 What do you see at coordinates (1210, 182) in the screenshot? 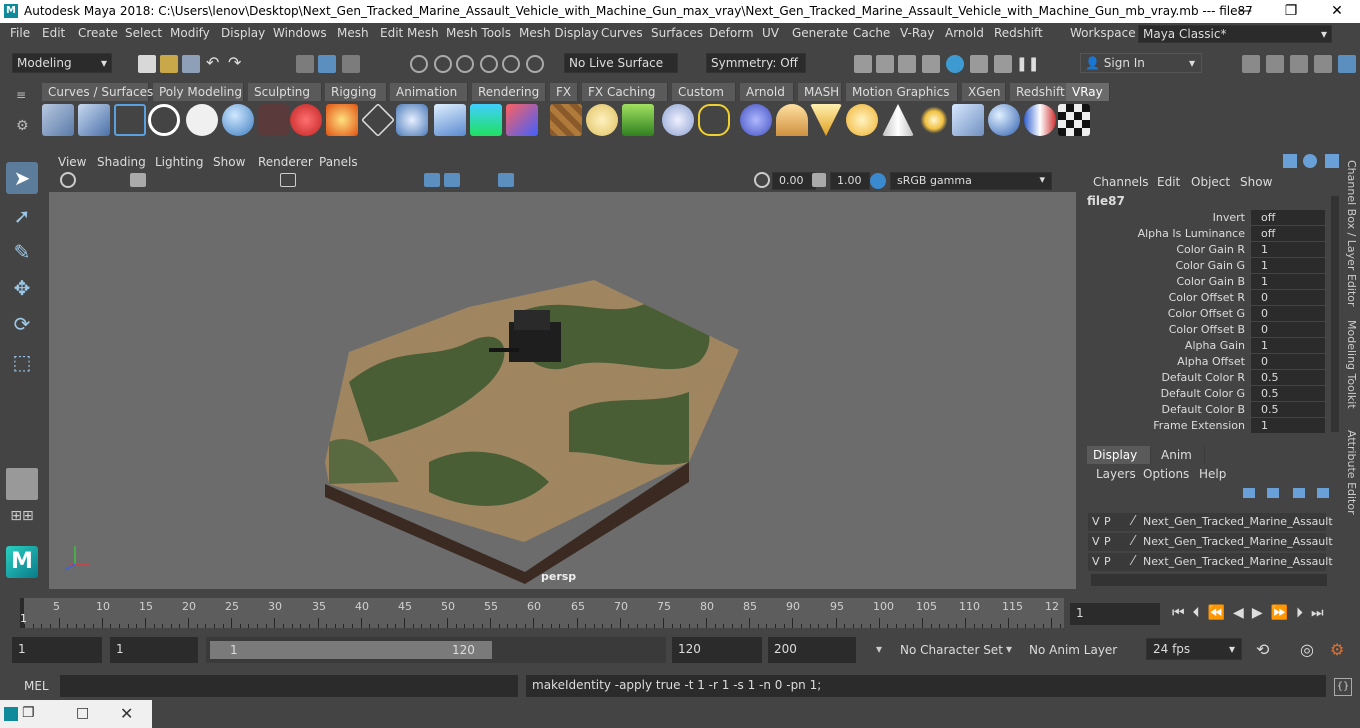
I see `channel-object-menu: Object` at bounding box center [1210, 182].